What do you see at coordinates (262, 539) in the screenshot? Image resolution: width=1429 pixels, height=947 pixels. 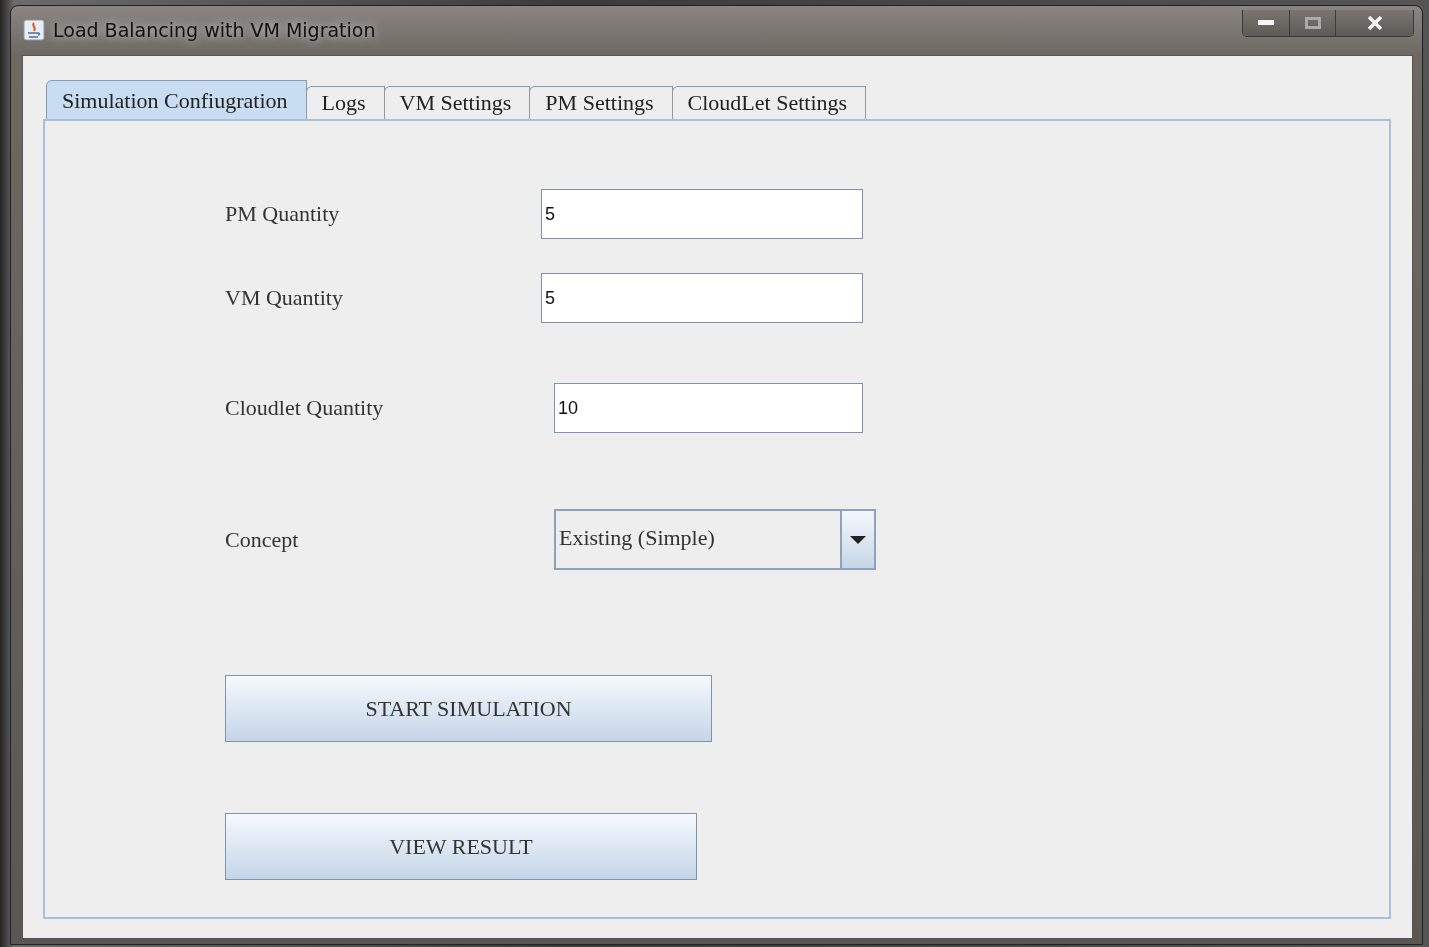 I see `field-label: Concept` at bounding box center [262, 539].